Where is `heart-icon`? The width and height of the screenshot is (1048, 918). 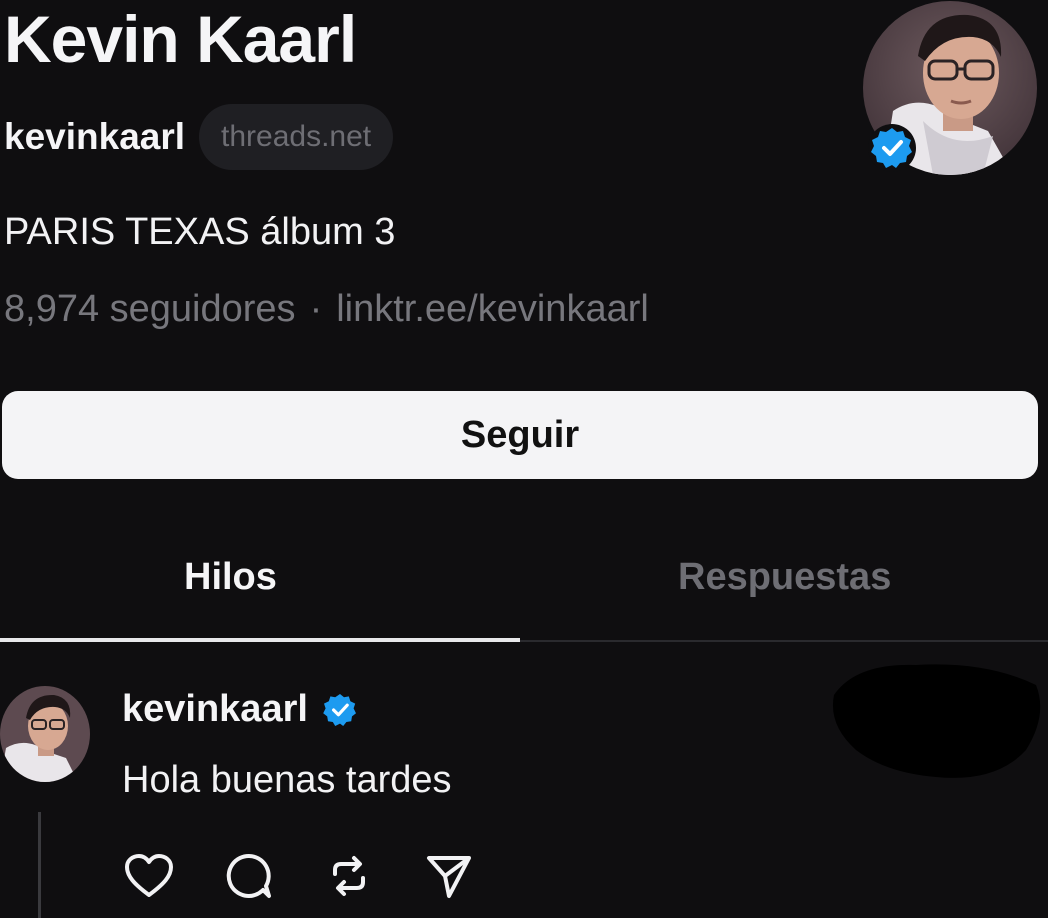 heart-icon is located at coordinates (149, 876).